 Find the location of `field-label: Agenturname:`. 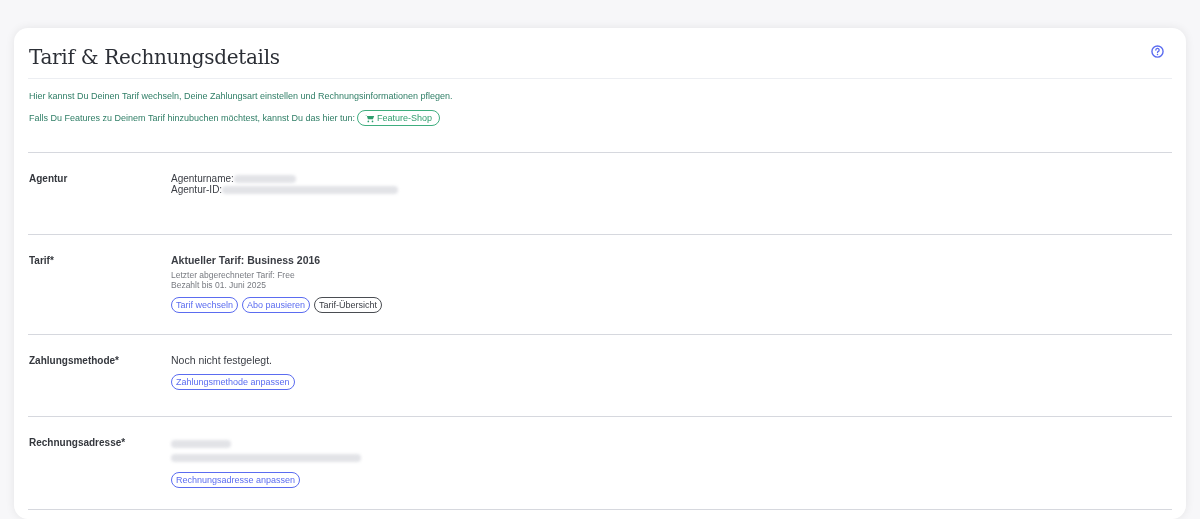

field-label: Agenturname: is located at coordinates (202, 178).